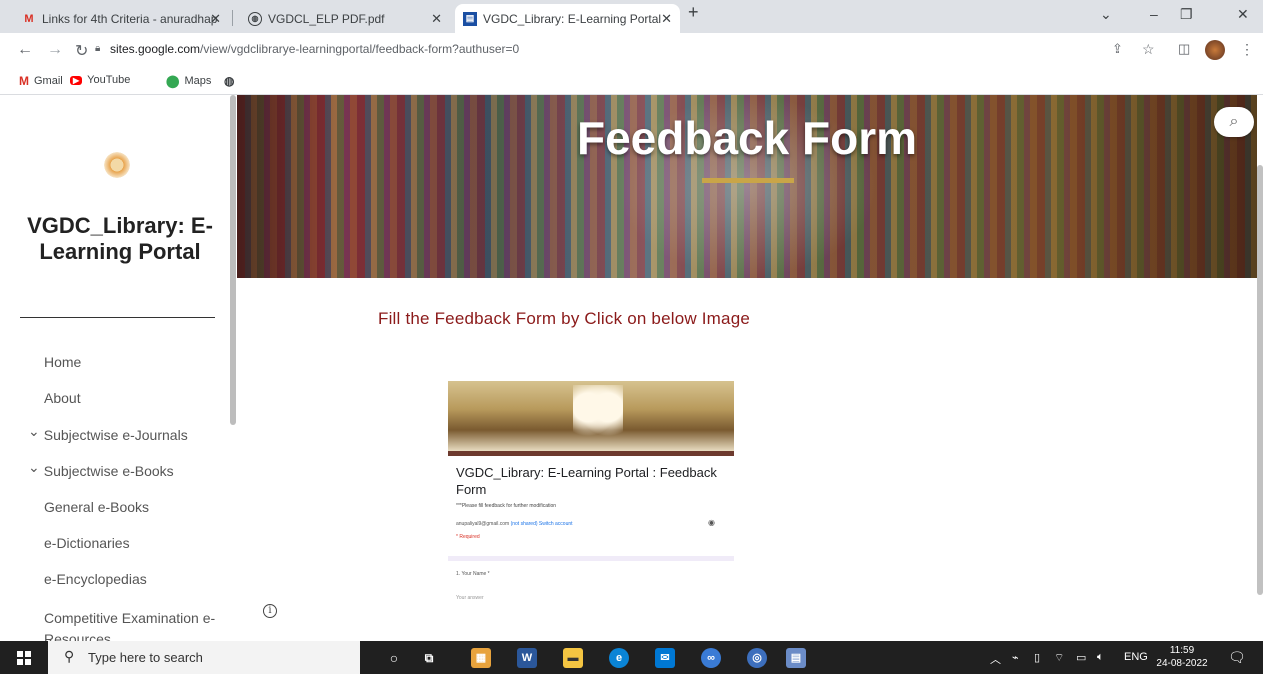 The height and width of the screenshot is (674, 1263). What do you see at coordinates (1148, 49) in the screenshot?
I see `bookmark-star-icon: ☆` at bounding box center [1148, 49].